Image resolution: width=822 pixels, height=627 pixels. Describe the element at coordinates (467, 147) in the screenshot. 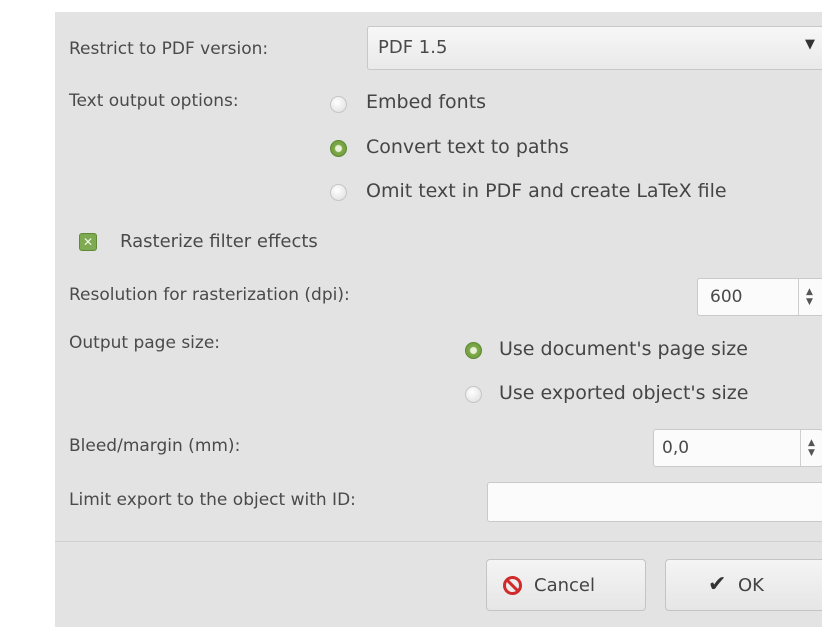

I see `convert-text-to-paths-label: Convert text to paths` at that location.